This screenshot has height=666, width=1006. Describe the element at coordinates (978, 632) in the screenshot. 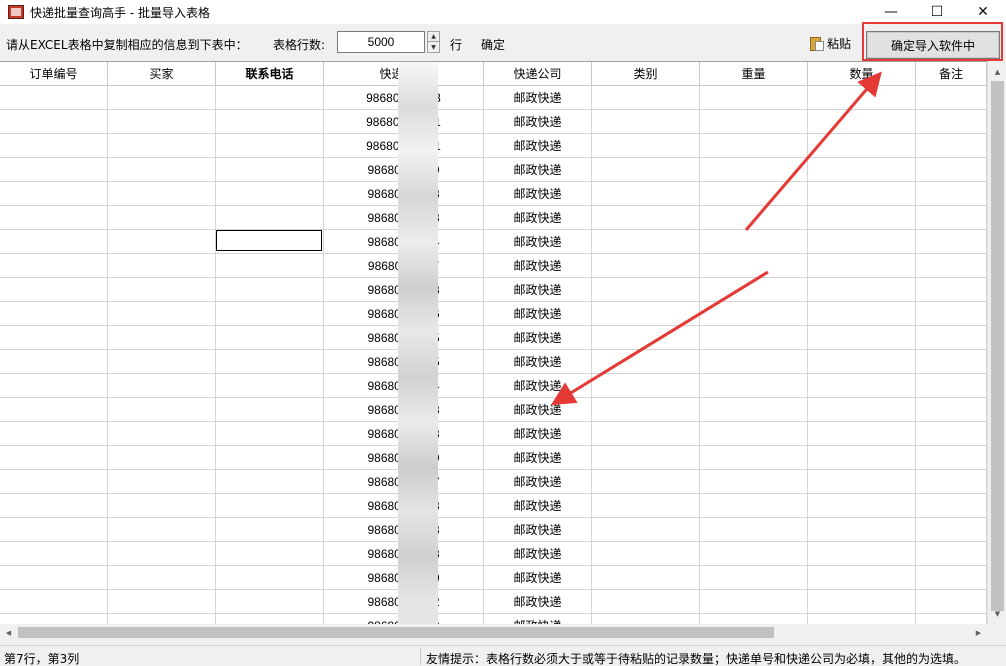

I see `scroll-right-icon: ▶` at that location.